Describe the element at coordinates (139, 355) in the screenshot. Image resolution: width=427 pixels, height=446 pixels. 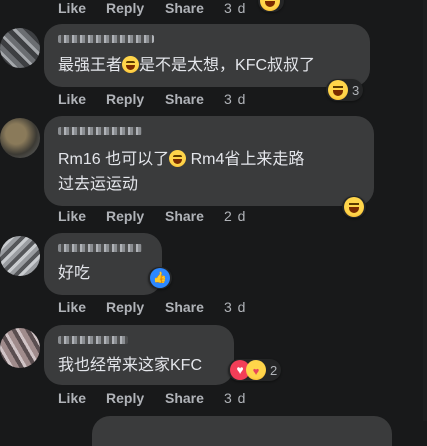
I see `comment-bubble: 我也经常来这家KFC` at that location.